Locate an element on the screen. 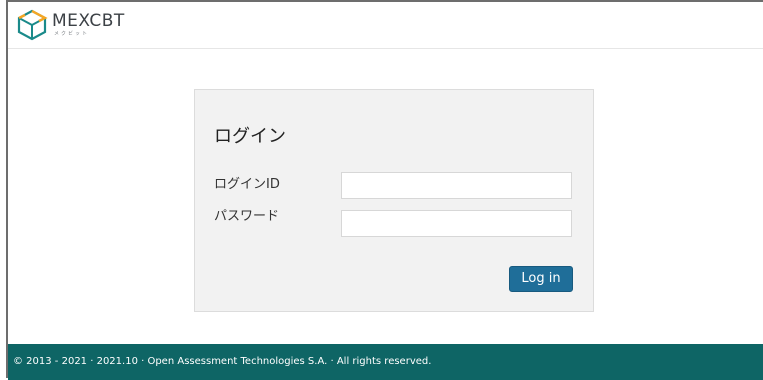 This screenshot has width=763, height=380. logo-subtext: メクビット is located at coordinates (72, 34).